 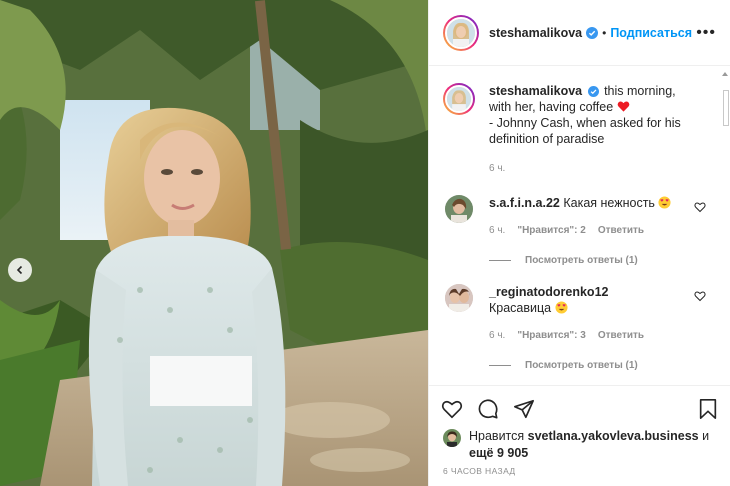 I want to click on comment-likes-count: "Нравится": 2, so click(x=551, y=231).